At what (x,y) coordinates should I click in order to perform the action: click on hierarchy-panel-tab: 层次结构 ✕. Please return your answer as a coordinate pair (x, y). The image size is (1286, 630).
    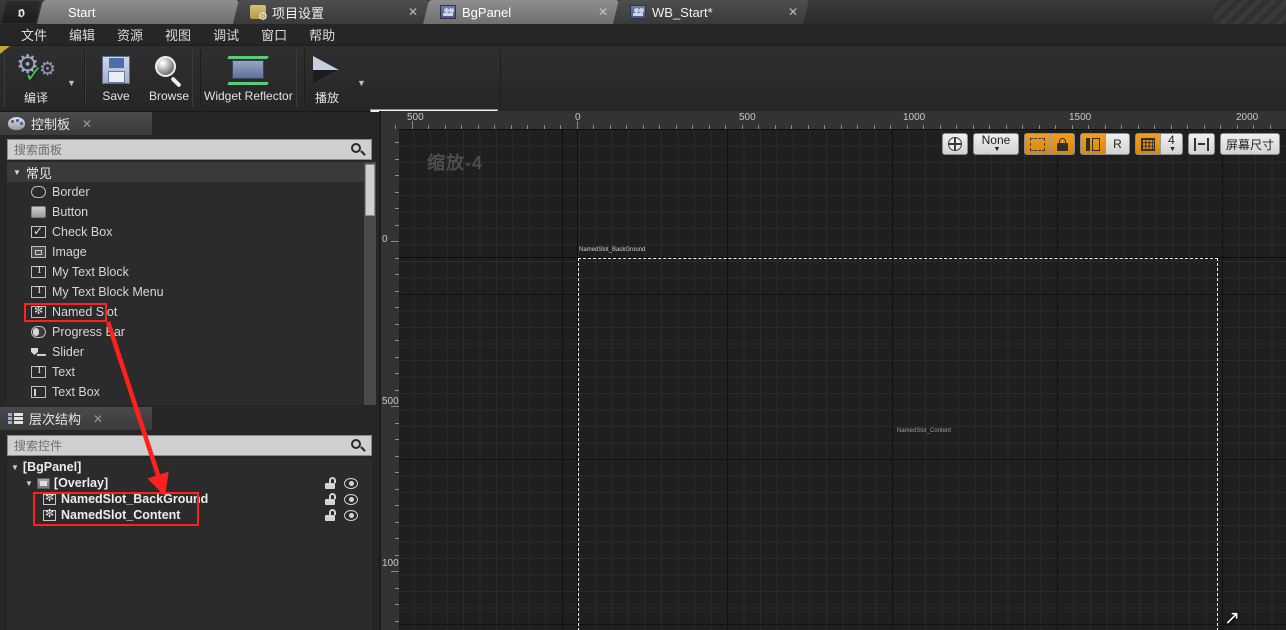
    Looking at the image, I should click on (76, 418).